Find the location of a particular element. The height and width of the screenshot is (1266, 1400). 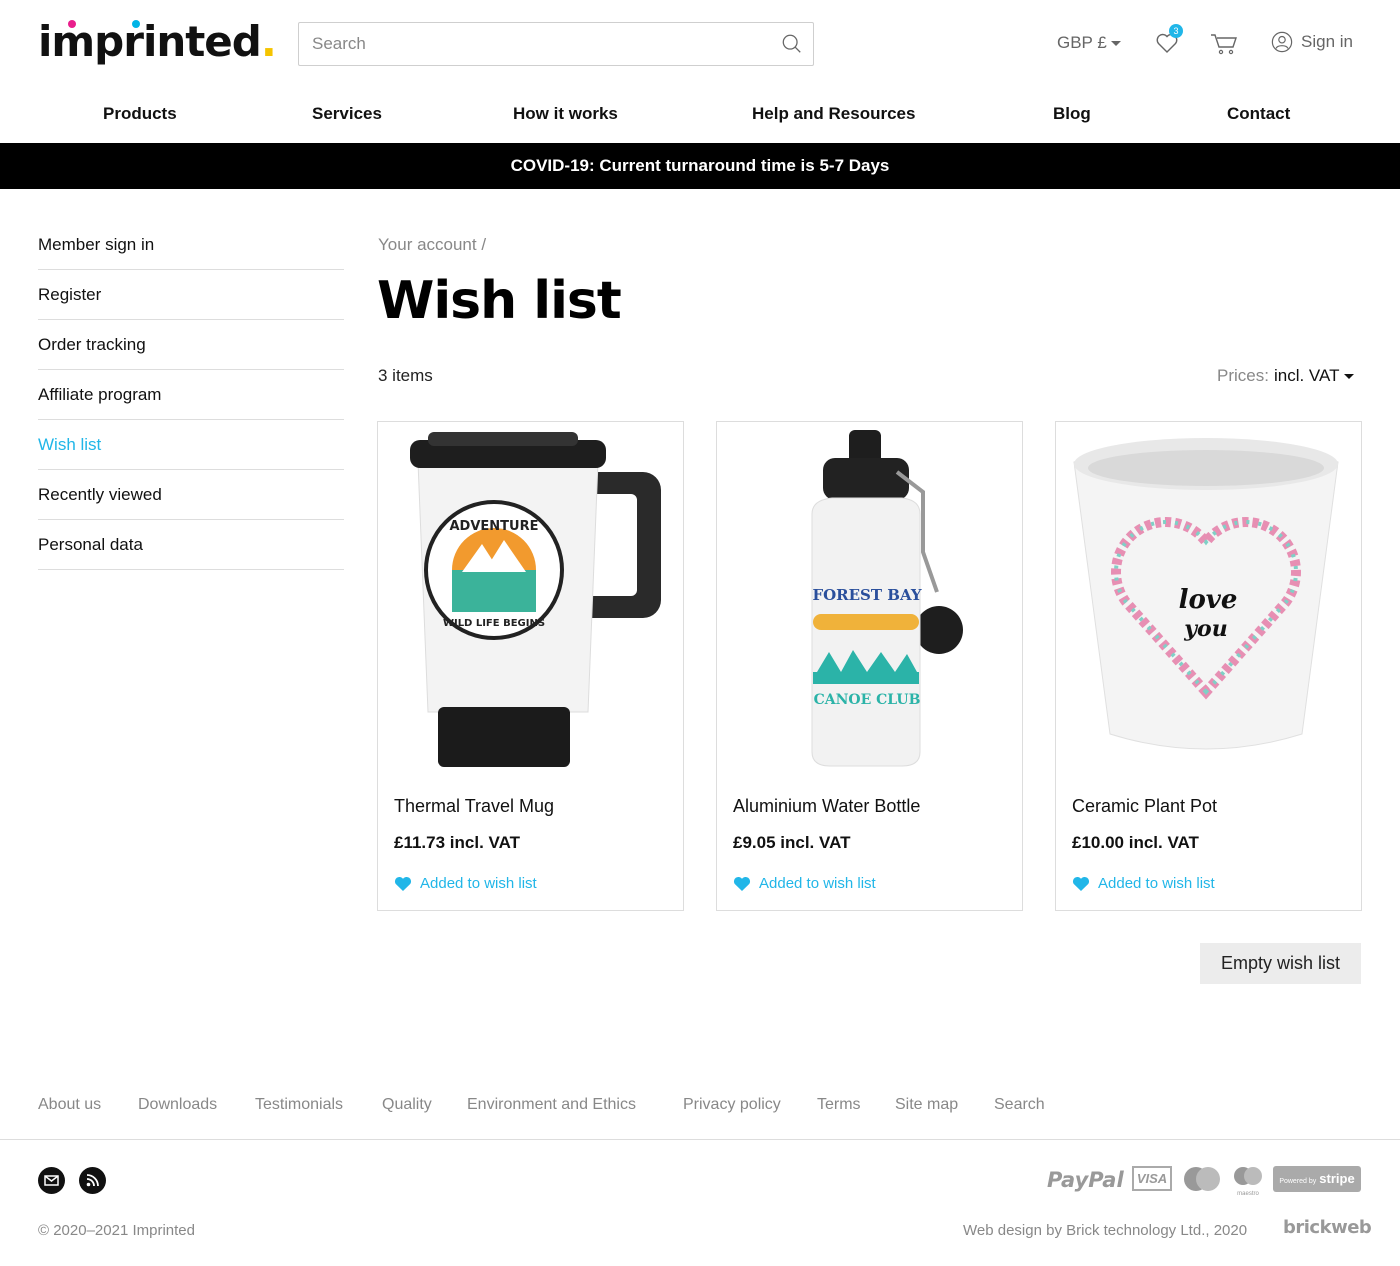

items-count: 3 items is located at coordinates (405, 375).